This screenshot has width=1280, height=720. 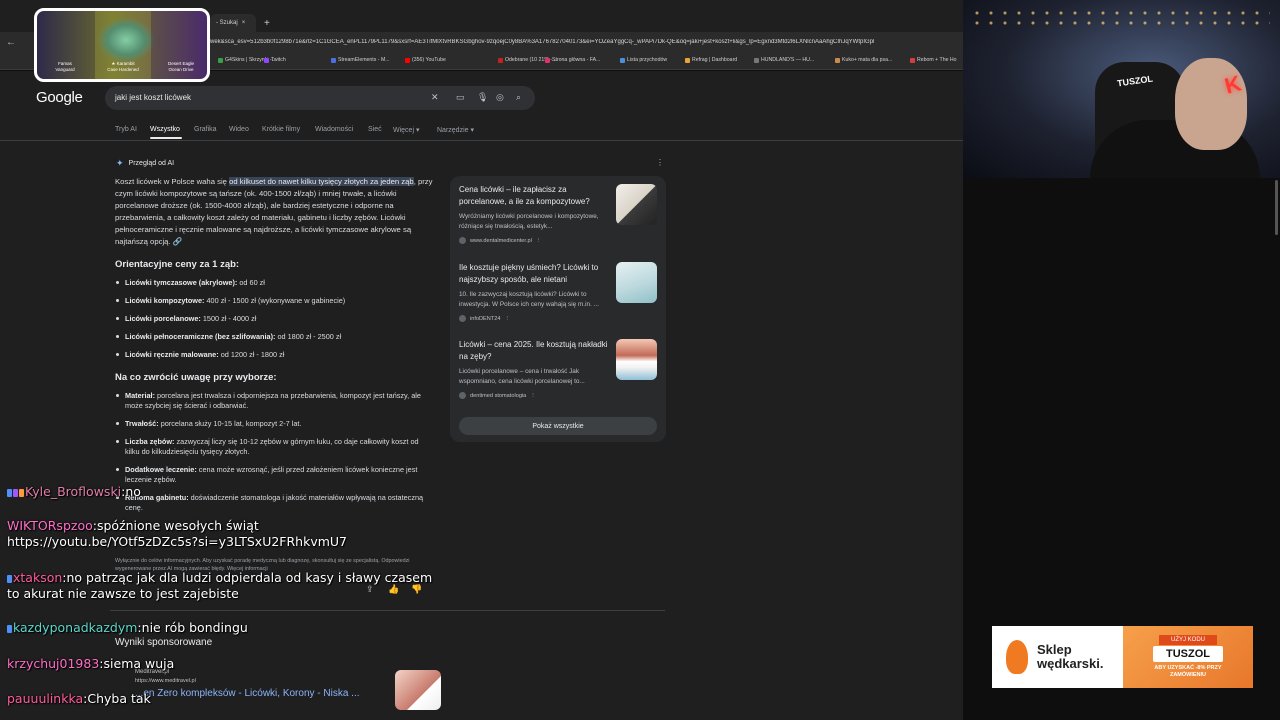 I want to click on prices-text: od 1200 zł - 1800 zł, so click(x=251, y=354).